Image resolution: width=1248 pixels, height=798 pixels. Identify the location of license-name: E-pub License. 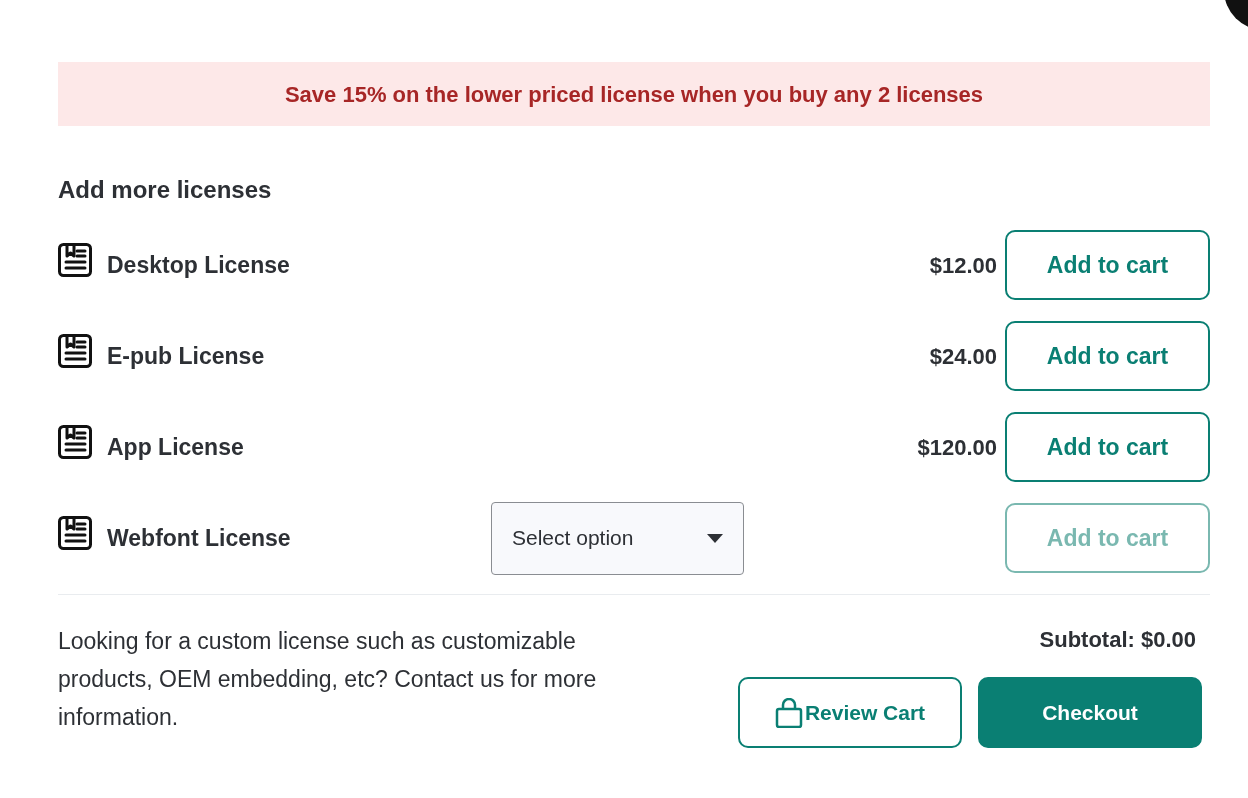
(186, 356).